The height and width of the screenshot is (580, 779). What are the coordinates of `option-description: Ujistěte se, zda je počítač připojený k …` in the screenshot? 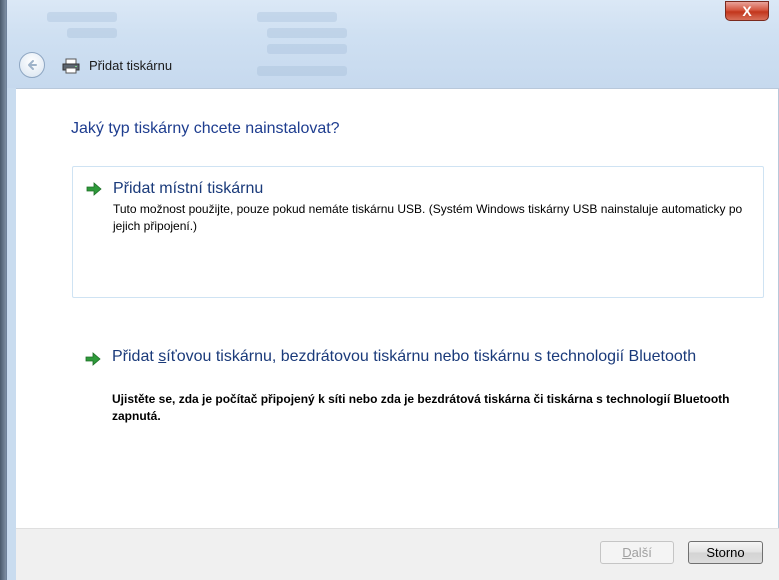 It's located at (421, 407).